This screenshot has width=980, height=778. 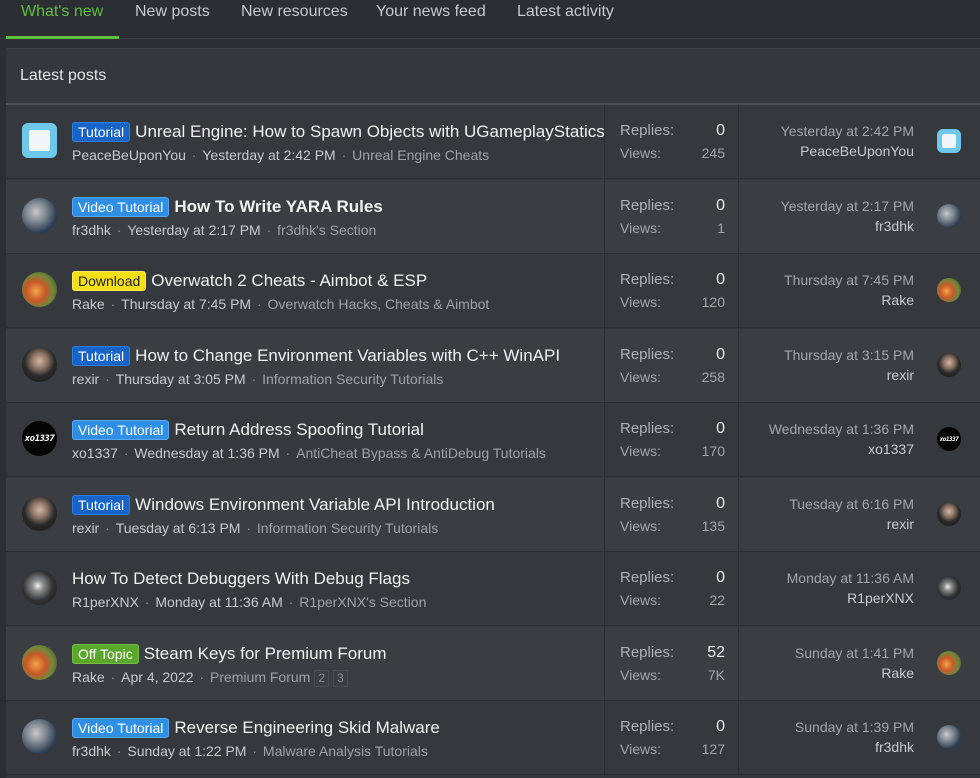 What do you see at coordinates (186, 304) in the screenshot?
I see `thread-start-date: Thursday at 7:45 PM` at bounding box center [186, 304].